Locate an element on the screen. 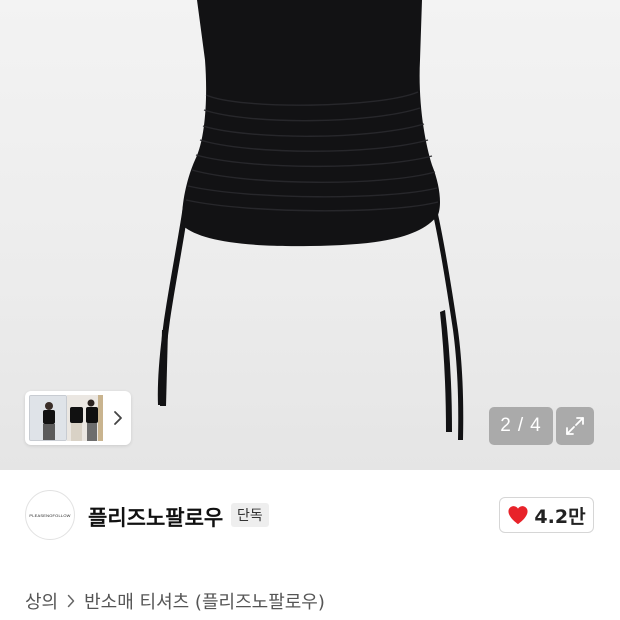 This screenshot has height=620, width=620. thumbnail-model-back is located at coordinates (85, 418).